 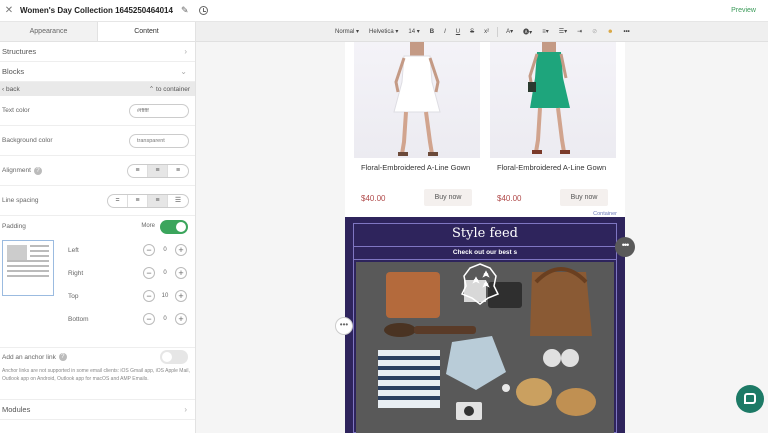 What do you see at coordinates (158, 200) in the screenshot?
I see `line-spacing-relaxed-icon: ≡` at bounding box center [158, 200].